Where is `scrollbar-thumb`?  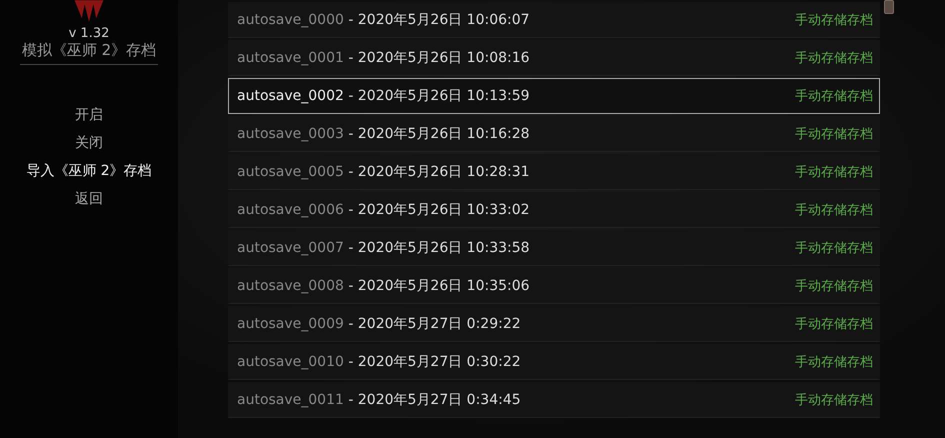
scrollbar-thumb is located at coordinates (889, 7).